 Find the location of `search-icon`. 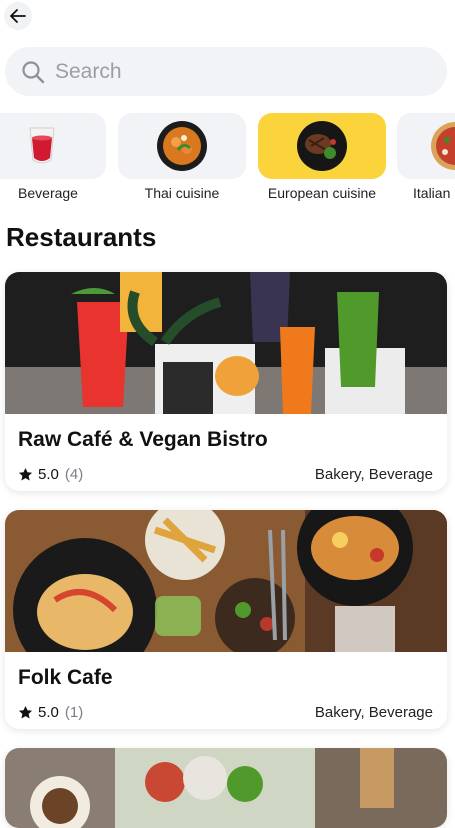

search-icon is located at coordinates (33, 71).